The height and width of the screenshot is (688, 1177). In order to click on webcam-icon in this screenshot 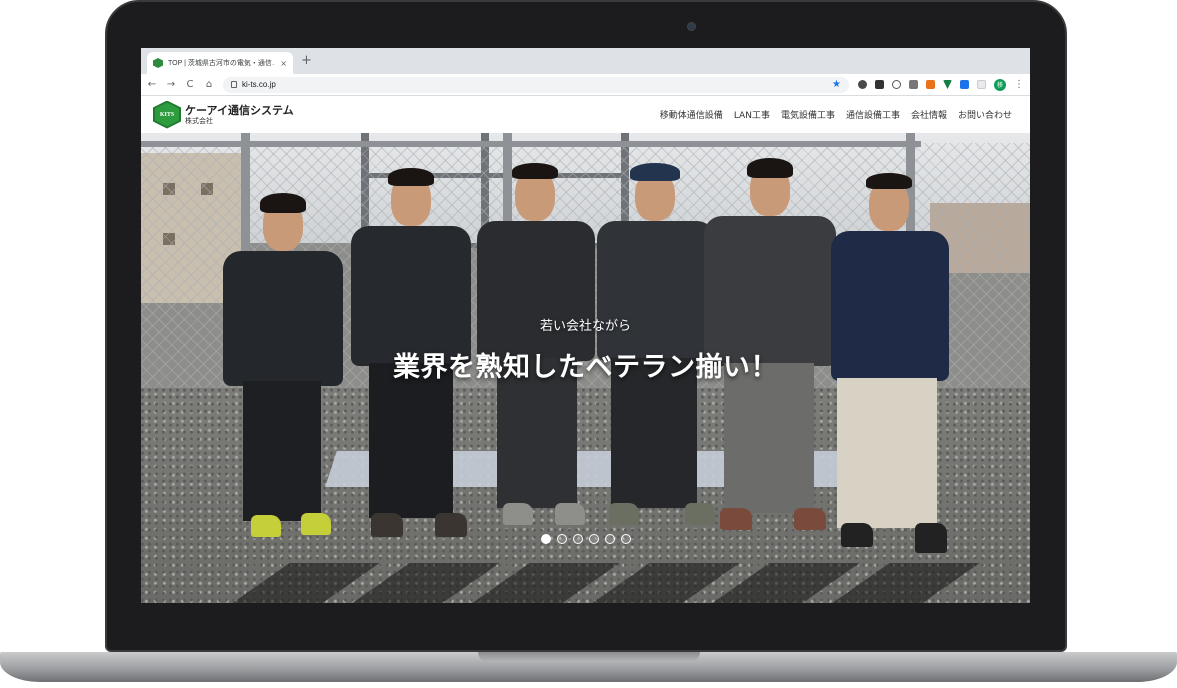, I will do `click(691, 26)`.